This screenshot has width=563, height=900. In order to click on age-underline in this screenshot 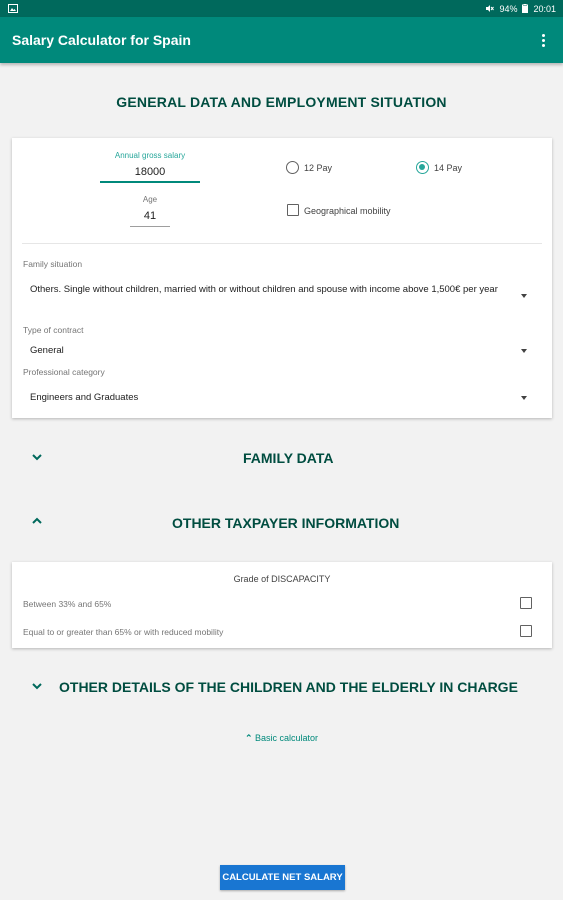, I will do `click(150, 226)`.